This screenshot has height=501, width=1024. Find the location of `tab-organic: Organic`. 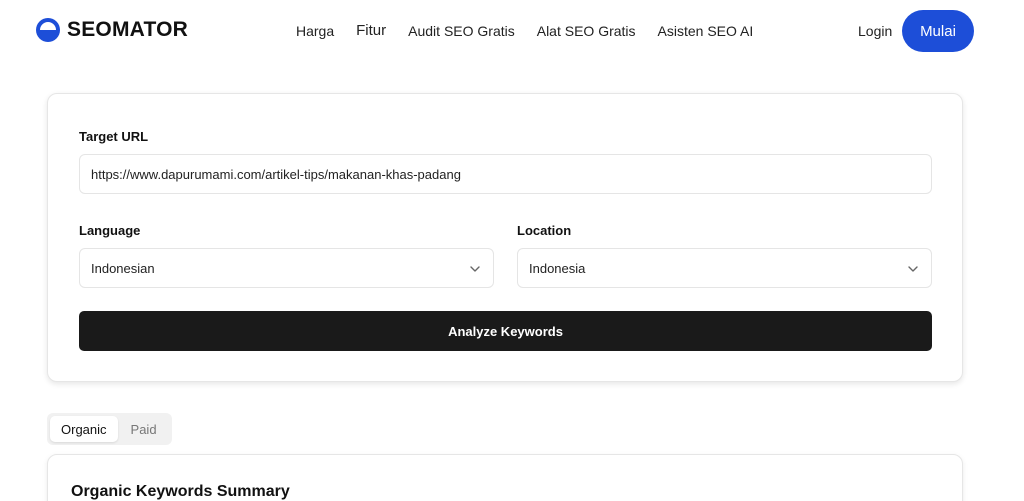

tab-organic: Organic is located at coordinates (84, 429).